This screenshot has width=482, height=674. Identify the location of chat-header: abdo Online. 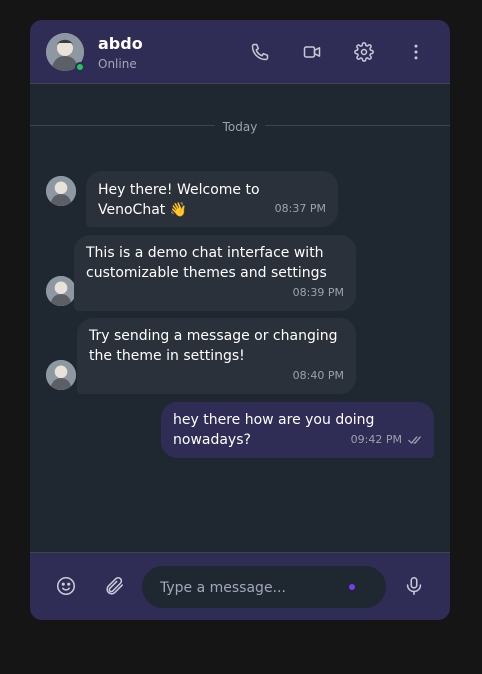
(240, 52).